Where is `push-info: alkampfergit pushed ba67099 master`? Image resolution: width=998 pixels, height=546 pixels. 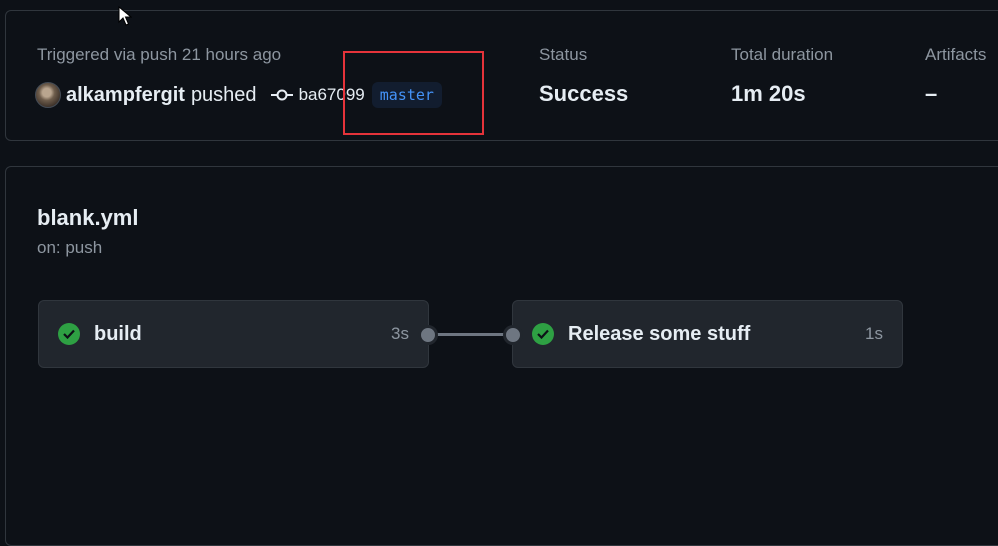 push-info: alkampfergit pushed ba67099 master is located at coordinates (238, 95).